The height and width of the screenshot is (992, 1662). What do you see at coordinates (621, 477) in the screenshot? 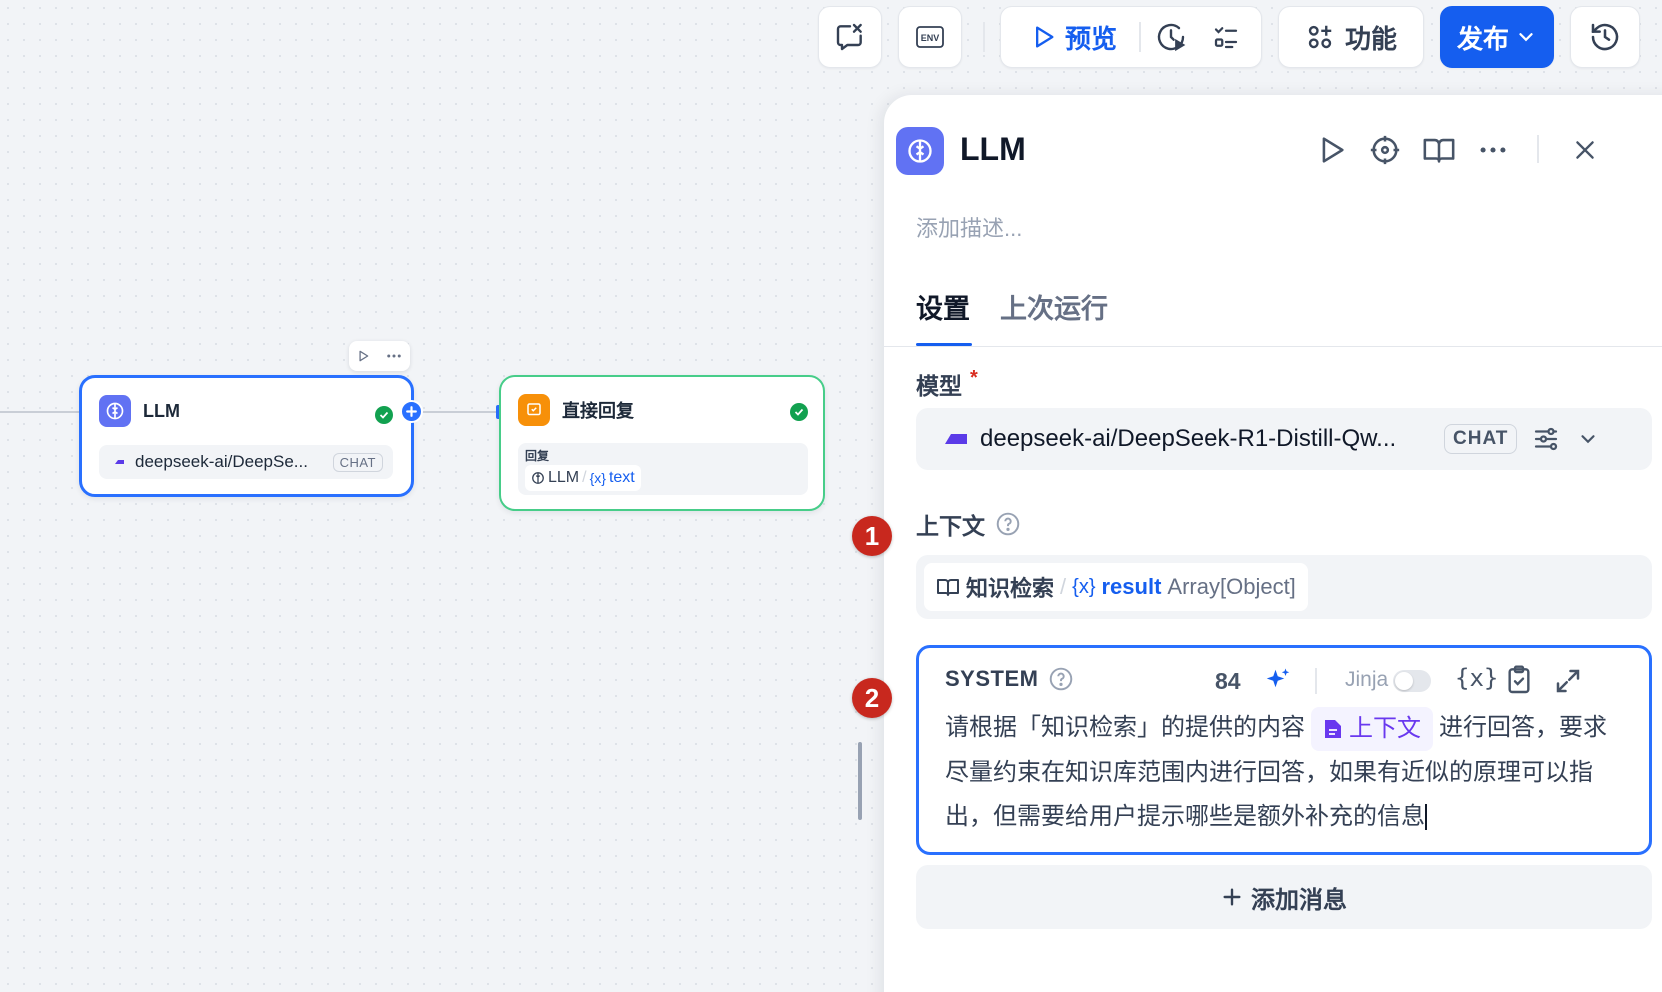
I see `reply-variable-name: text` at bounding box center [621, 477].